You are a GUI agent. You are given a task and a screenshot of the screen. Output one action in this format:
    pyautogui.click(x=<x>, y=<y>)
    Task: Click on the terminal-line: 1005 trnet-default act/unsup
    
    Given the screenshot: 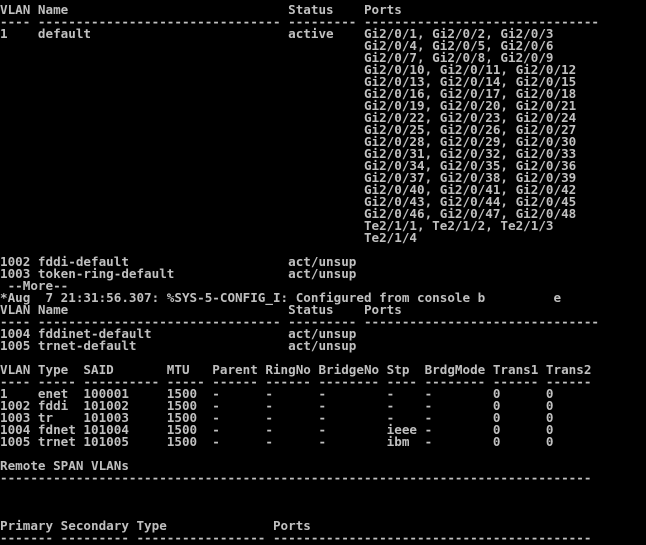 What is the action you would take?
    pyautogui.click(x=178, y=345)
    